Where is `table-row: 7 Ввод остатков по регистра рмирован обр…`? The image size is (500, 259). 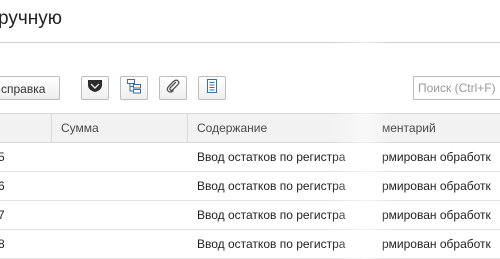
table-row: 7 Ввод остатков по регистра рмирован обр… is located at coordinates (250, 215).